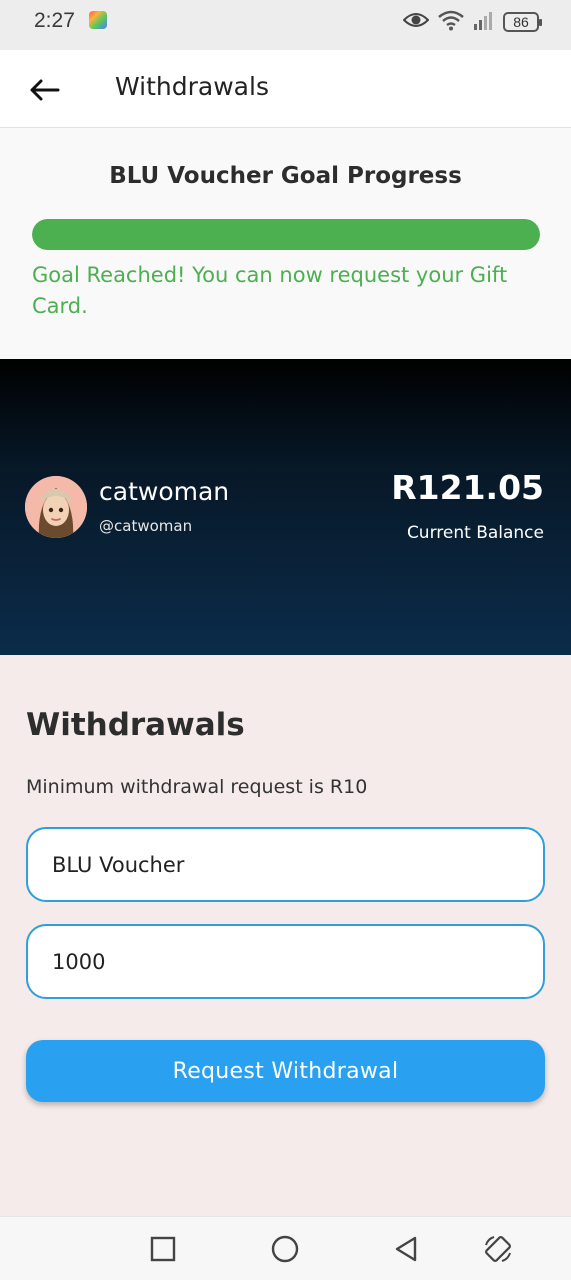  What do you see at coordinates (146, 526) in the screenshot?
I see `user-handle: @catwoman` at bounding box center [146, 526].